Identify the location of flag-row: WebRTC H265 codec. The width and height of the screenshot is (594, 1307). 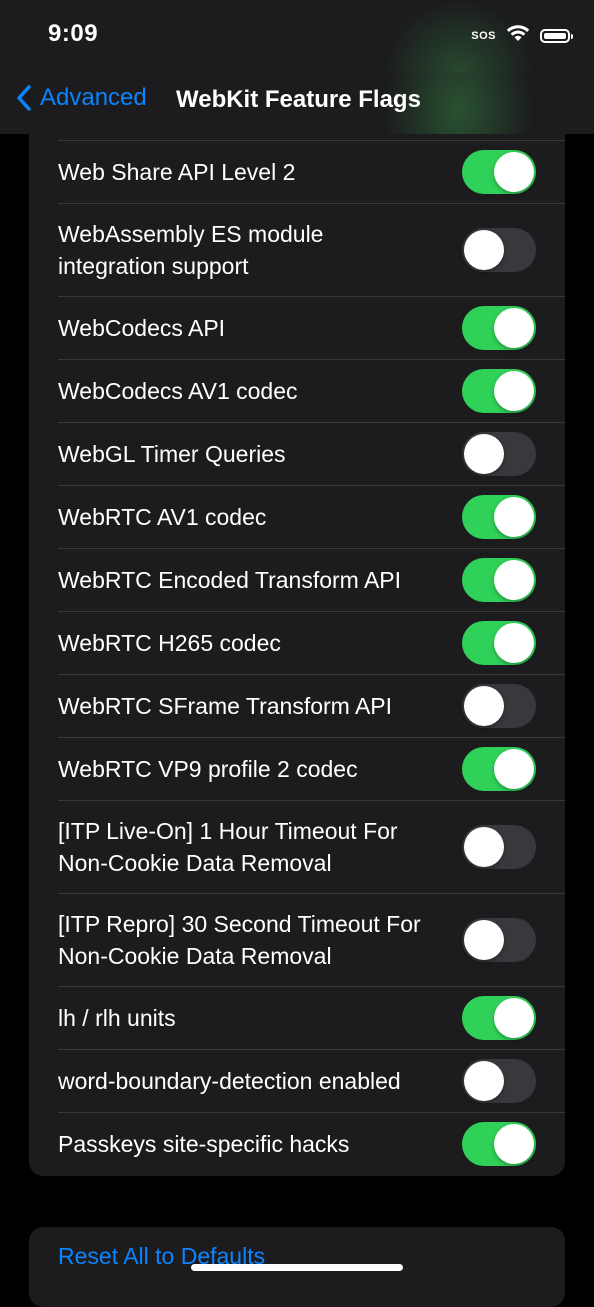
(297, 642).